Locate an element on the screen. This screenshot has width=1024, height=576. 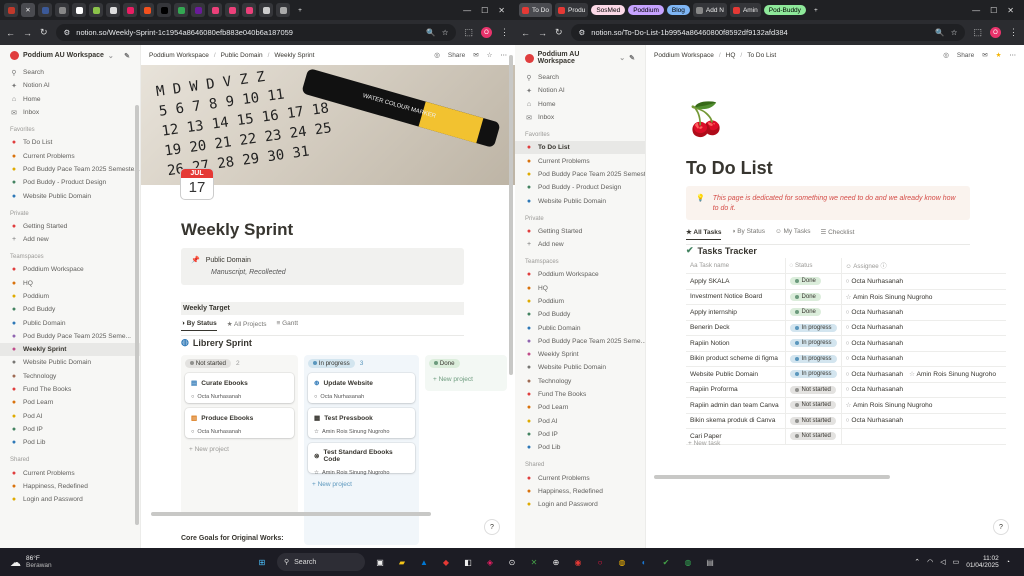
sidebar-item-poddium-workspace: ● Poddium Workspace is located at coordinates (580, 274).